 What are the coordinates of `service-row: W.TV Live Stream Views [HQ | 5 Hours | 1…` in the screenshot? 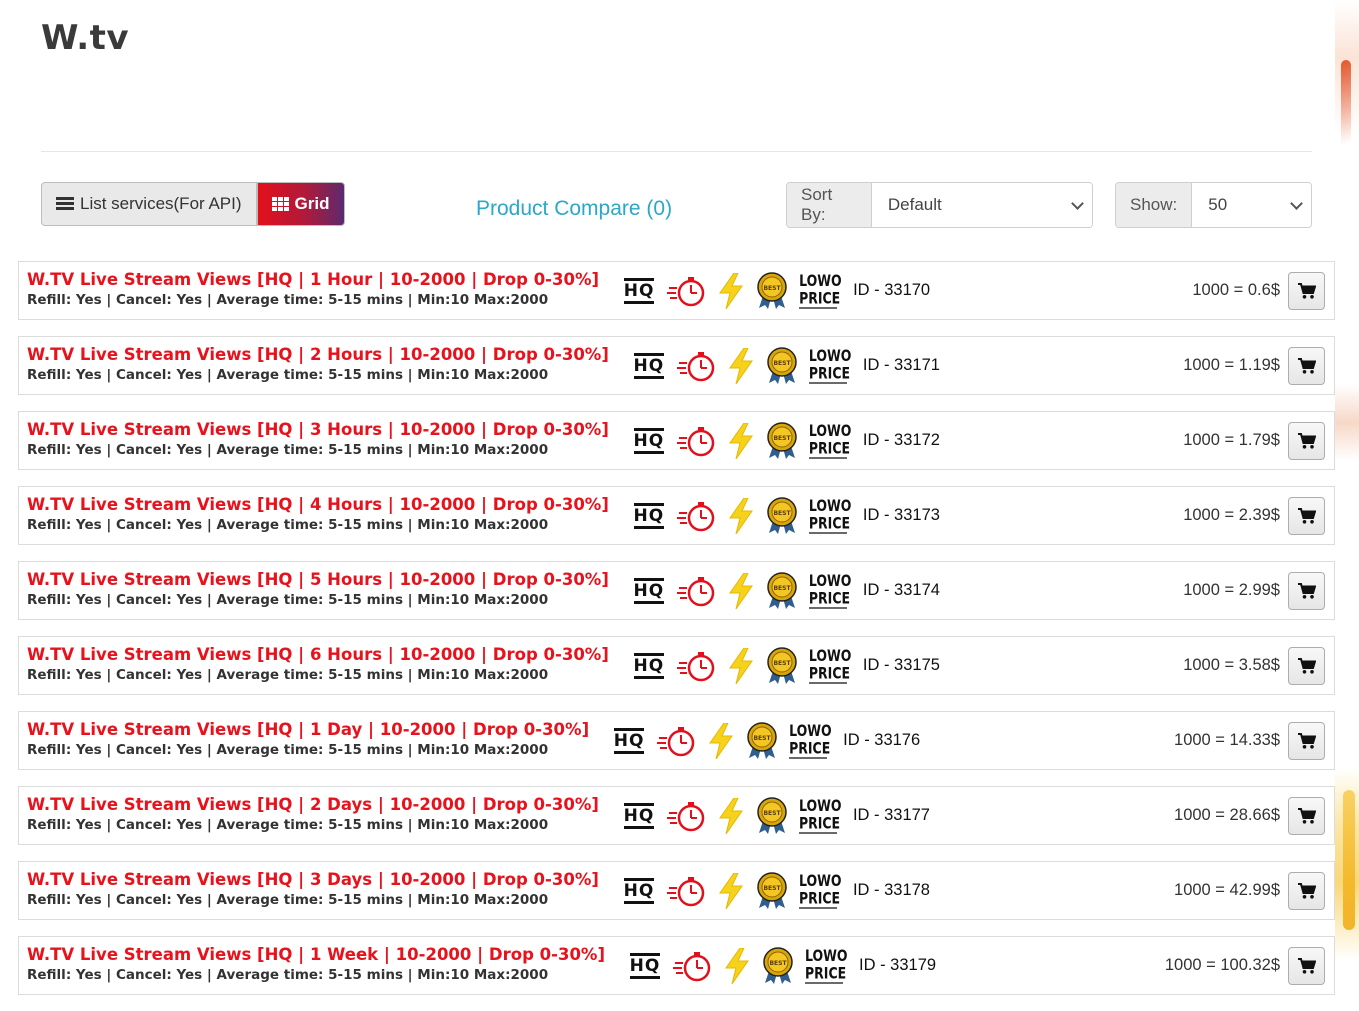 It's located at (676, 590).